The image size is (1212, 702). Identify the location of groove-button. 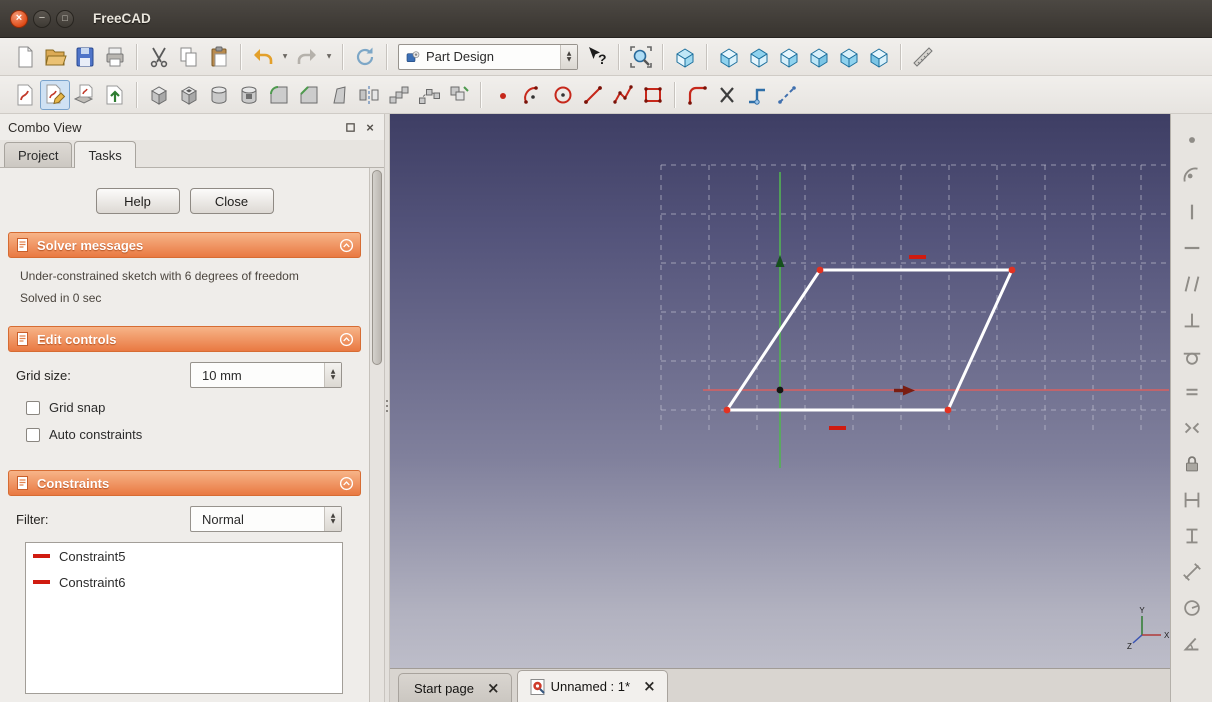
(249, 95).